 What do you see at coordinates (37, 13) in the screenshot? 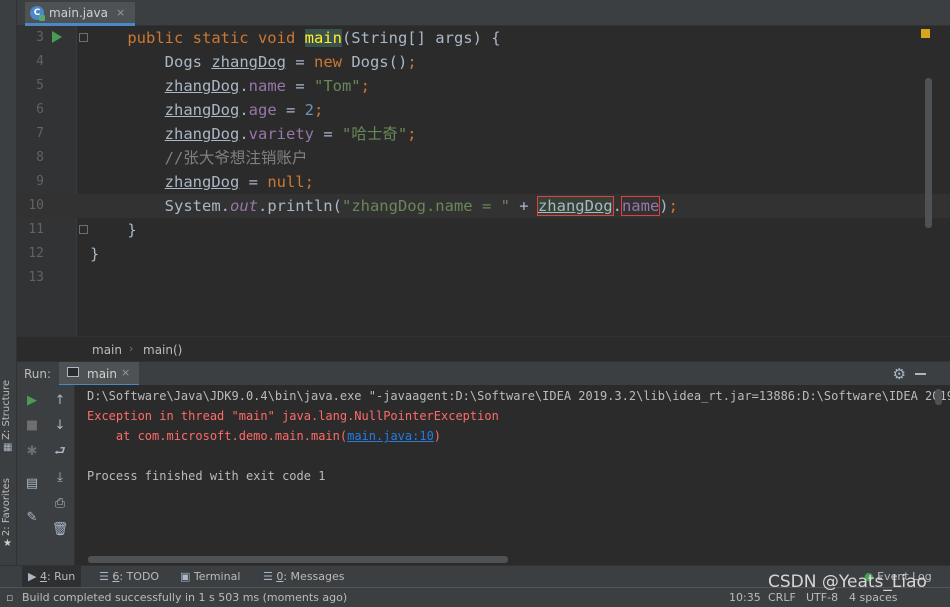
I see `java-class-icon: C` at bounding box center [37, 13].